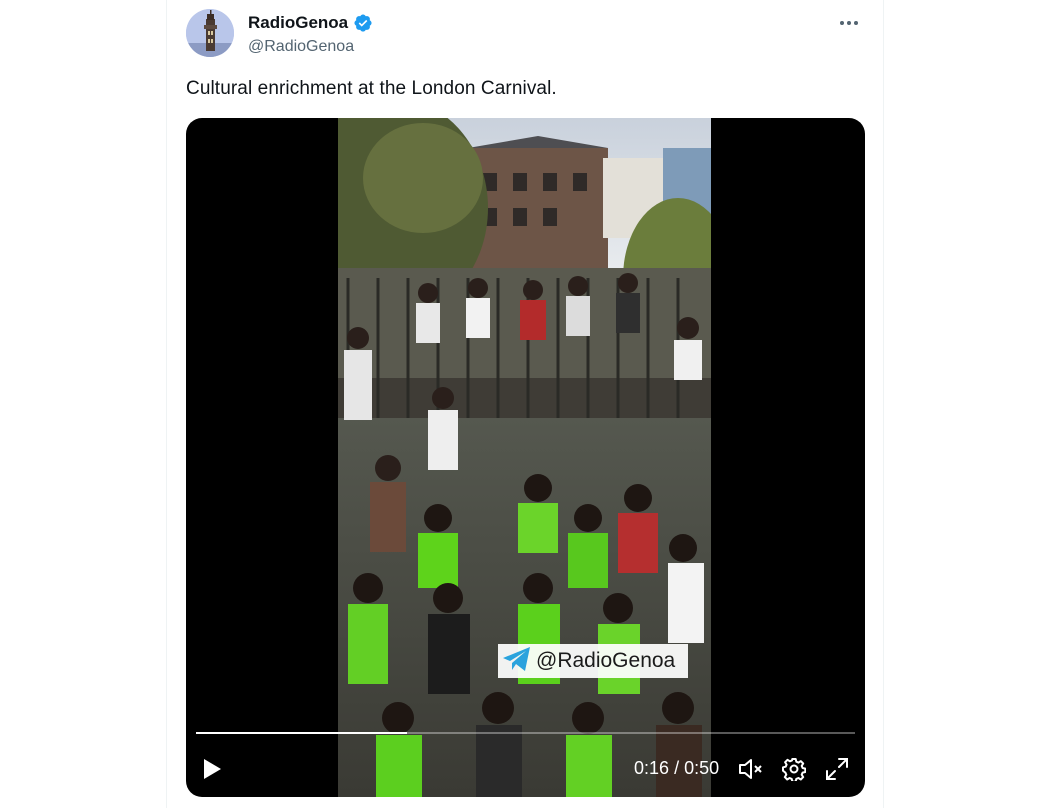  I want to click on avatar-image, so click(210, 33).